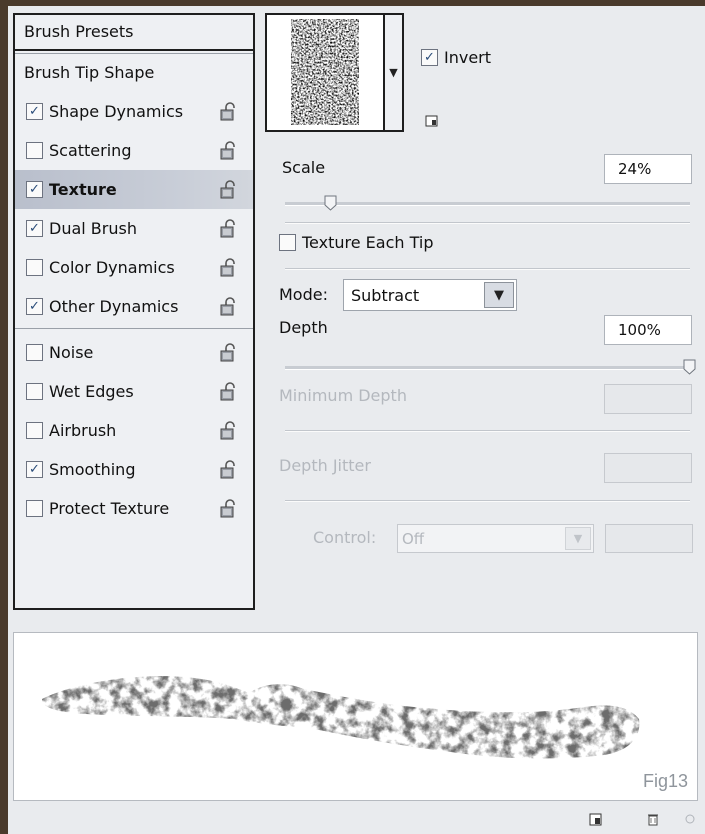 The image size is (705, 834). What do you see at coordinates (90, 150) in the screenshot?
I see `list-item-label: Scattering` at bounding box center [90, 150].